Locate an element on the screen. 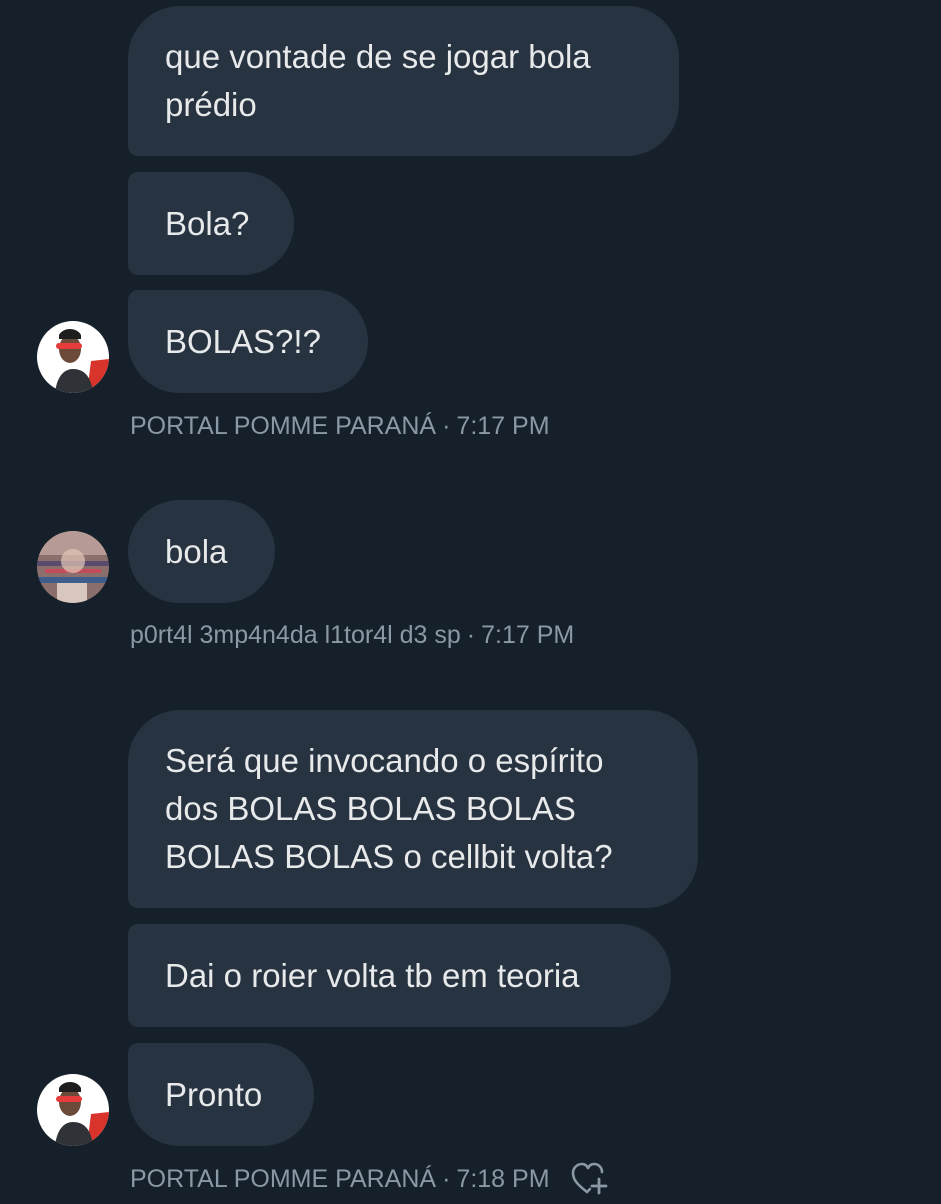 The height and width of the screenshot is (1204, 941). message-meta: PORTAL POMME PARANÁ · 7:18 PM is located at coordinates (370, 1179).